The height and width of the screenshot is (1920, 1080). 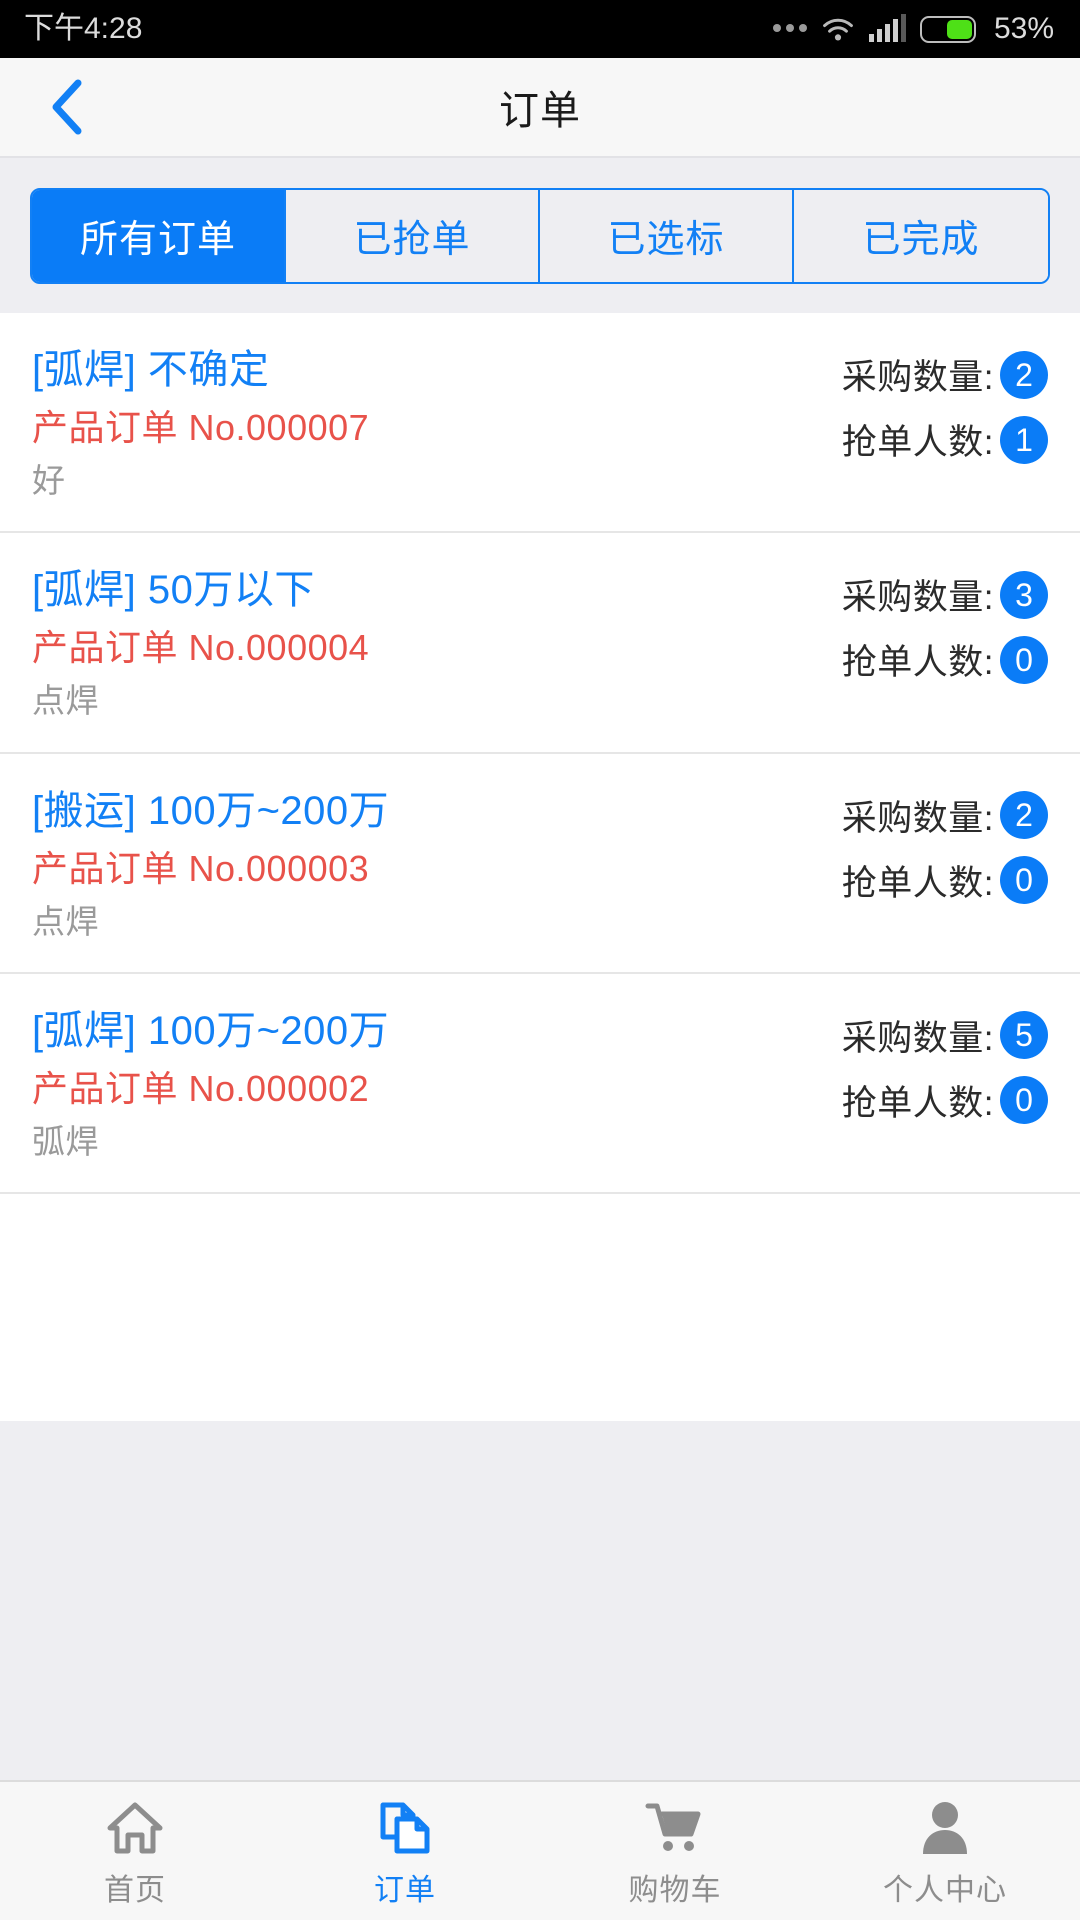 I want to click on filter-tabs: 所有订单 已抢单 已选标 已完成, so click(x=540, y=235).